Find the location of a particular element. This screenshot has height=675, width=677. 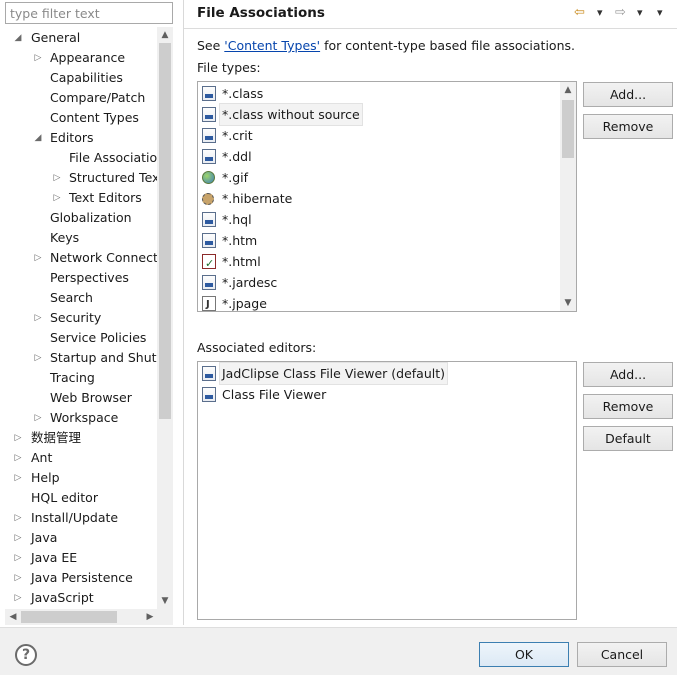

tree-item: HQL editor is located at coordinates (81, 498).